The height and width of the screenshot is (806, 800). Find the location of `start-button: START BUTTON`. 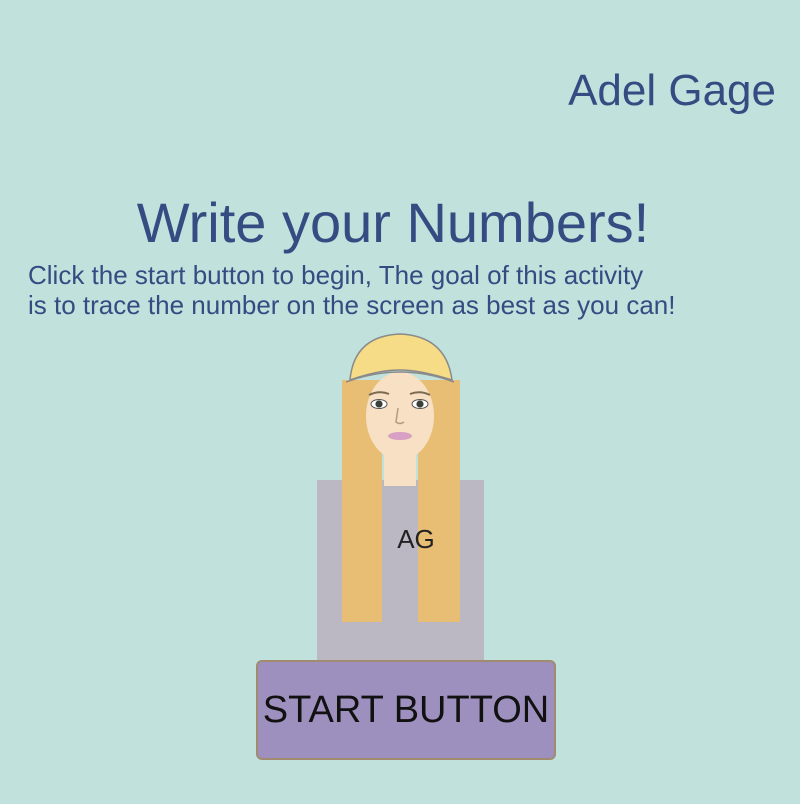

start-button: START BUTTON is located at coordinates (406, 710).